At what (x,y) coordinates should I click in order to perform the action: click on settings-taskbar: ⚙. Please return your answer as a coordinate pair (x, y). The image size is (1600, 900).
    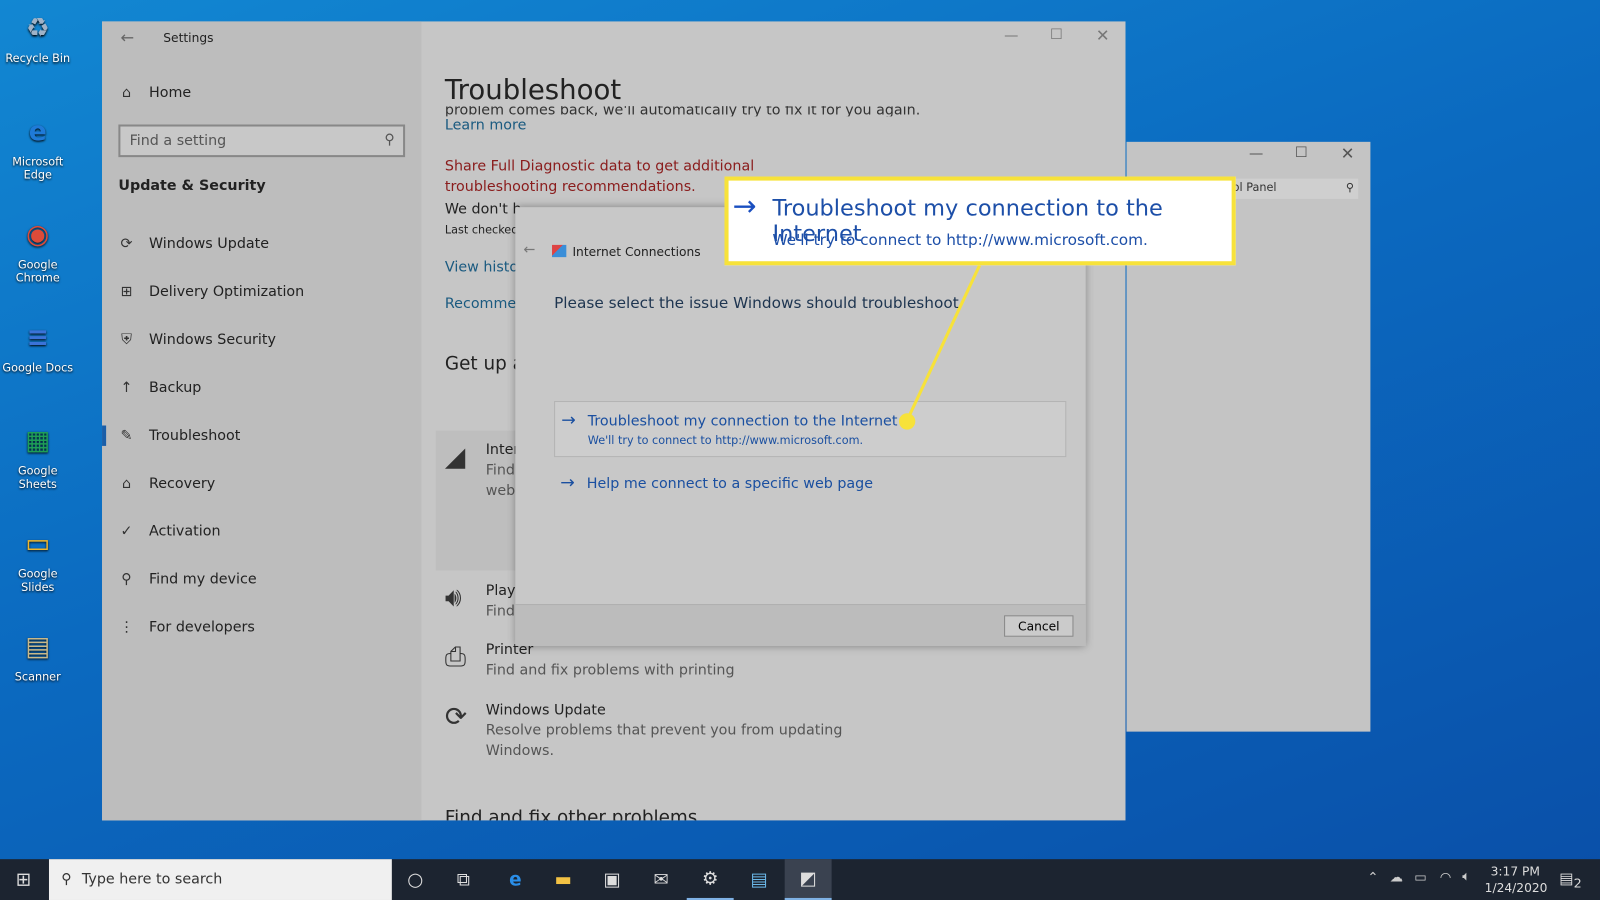
    Looking at the image, I should click on (710, 879).